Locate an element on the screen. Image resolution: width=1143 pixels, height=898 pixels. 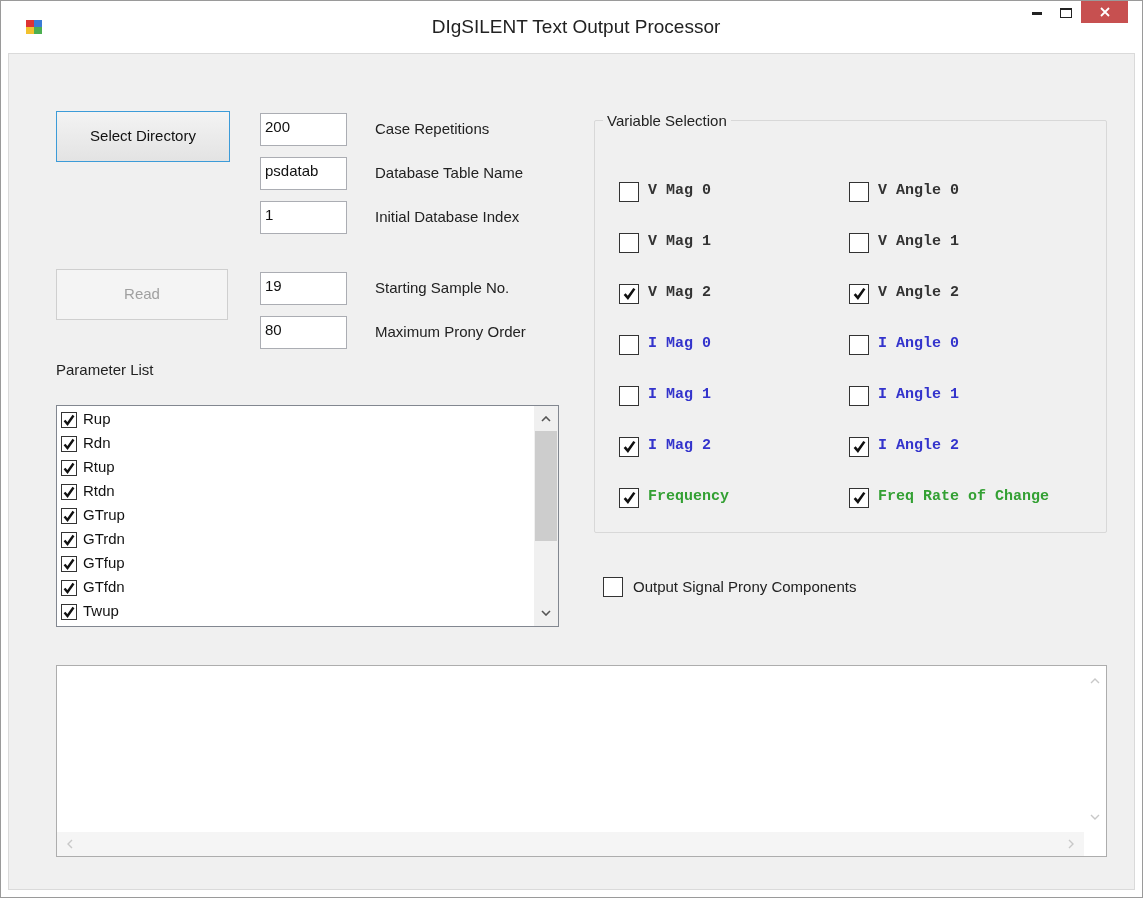
checkbox-label: V Mag 0 is located at coordinates (679, 191).